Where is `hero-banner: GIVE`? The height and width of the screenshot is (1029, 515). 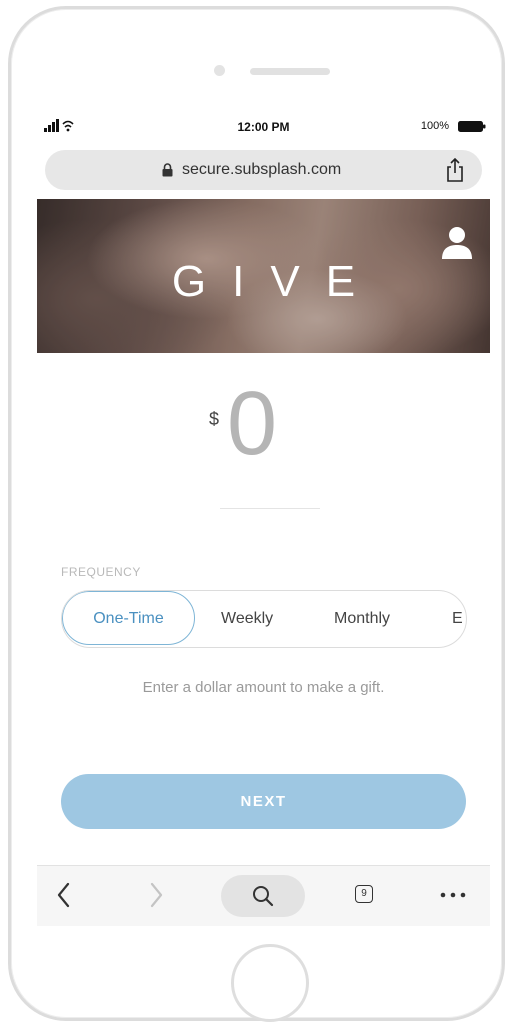 hero-banner: GIVE is located at coordinates (263, 276).